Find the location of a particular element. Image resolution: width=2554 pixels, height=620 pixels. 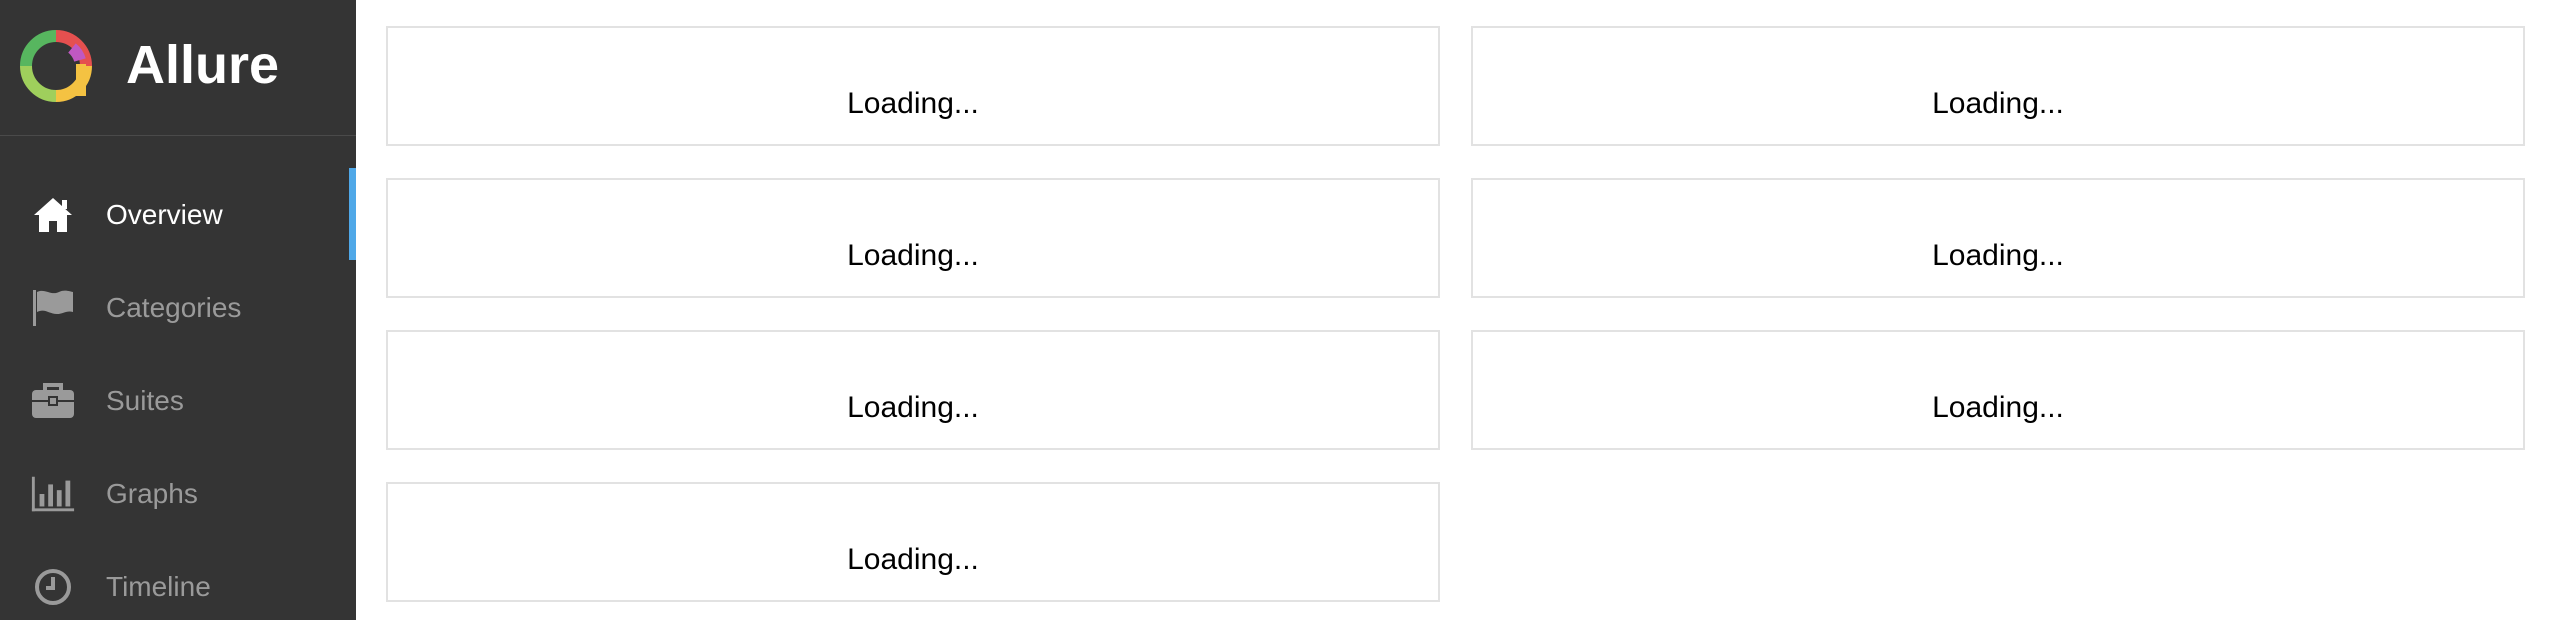

allure-logo-icon is located at coordinates (56, 66).